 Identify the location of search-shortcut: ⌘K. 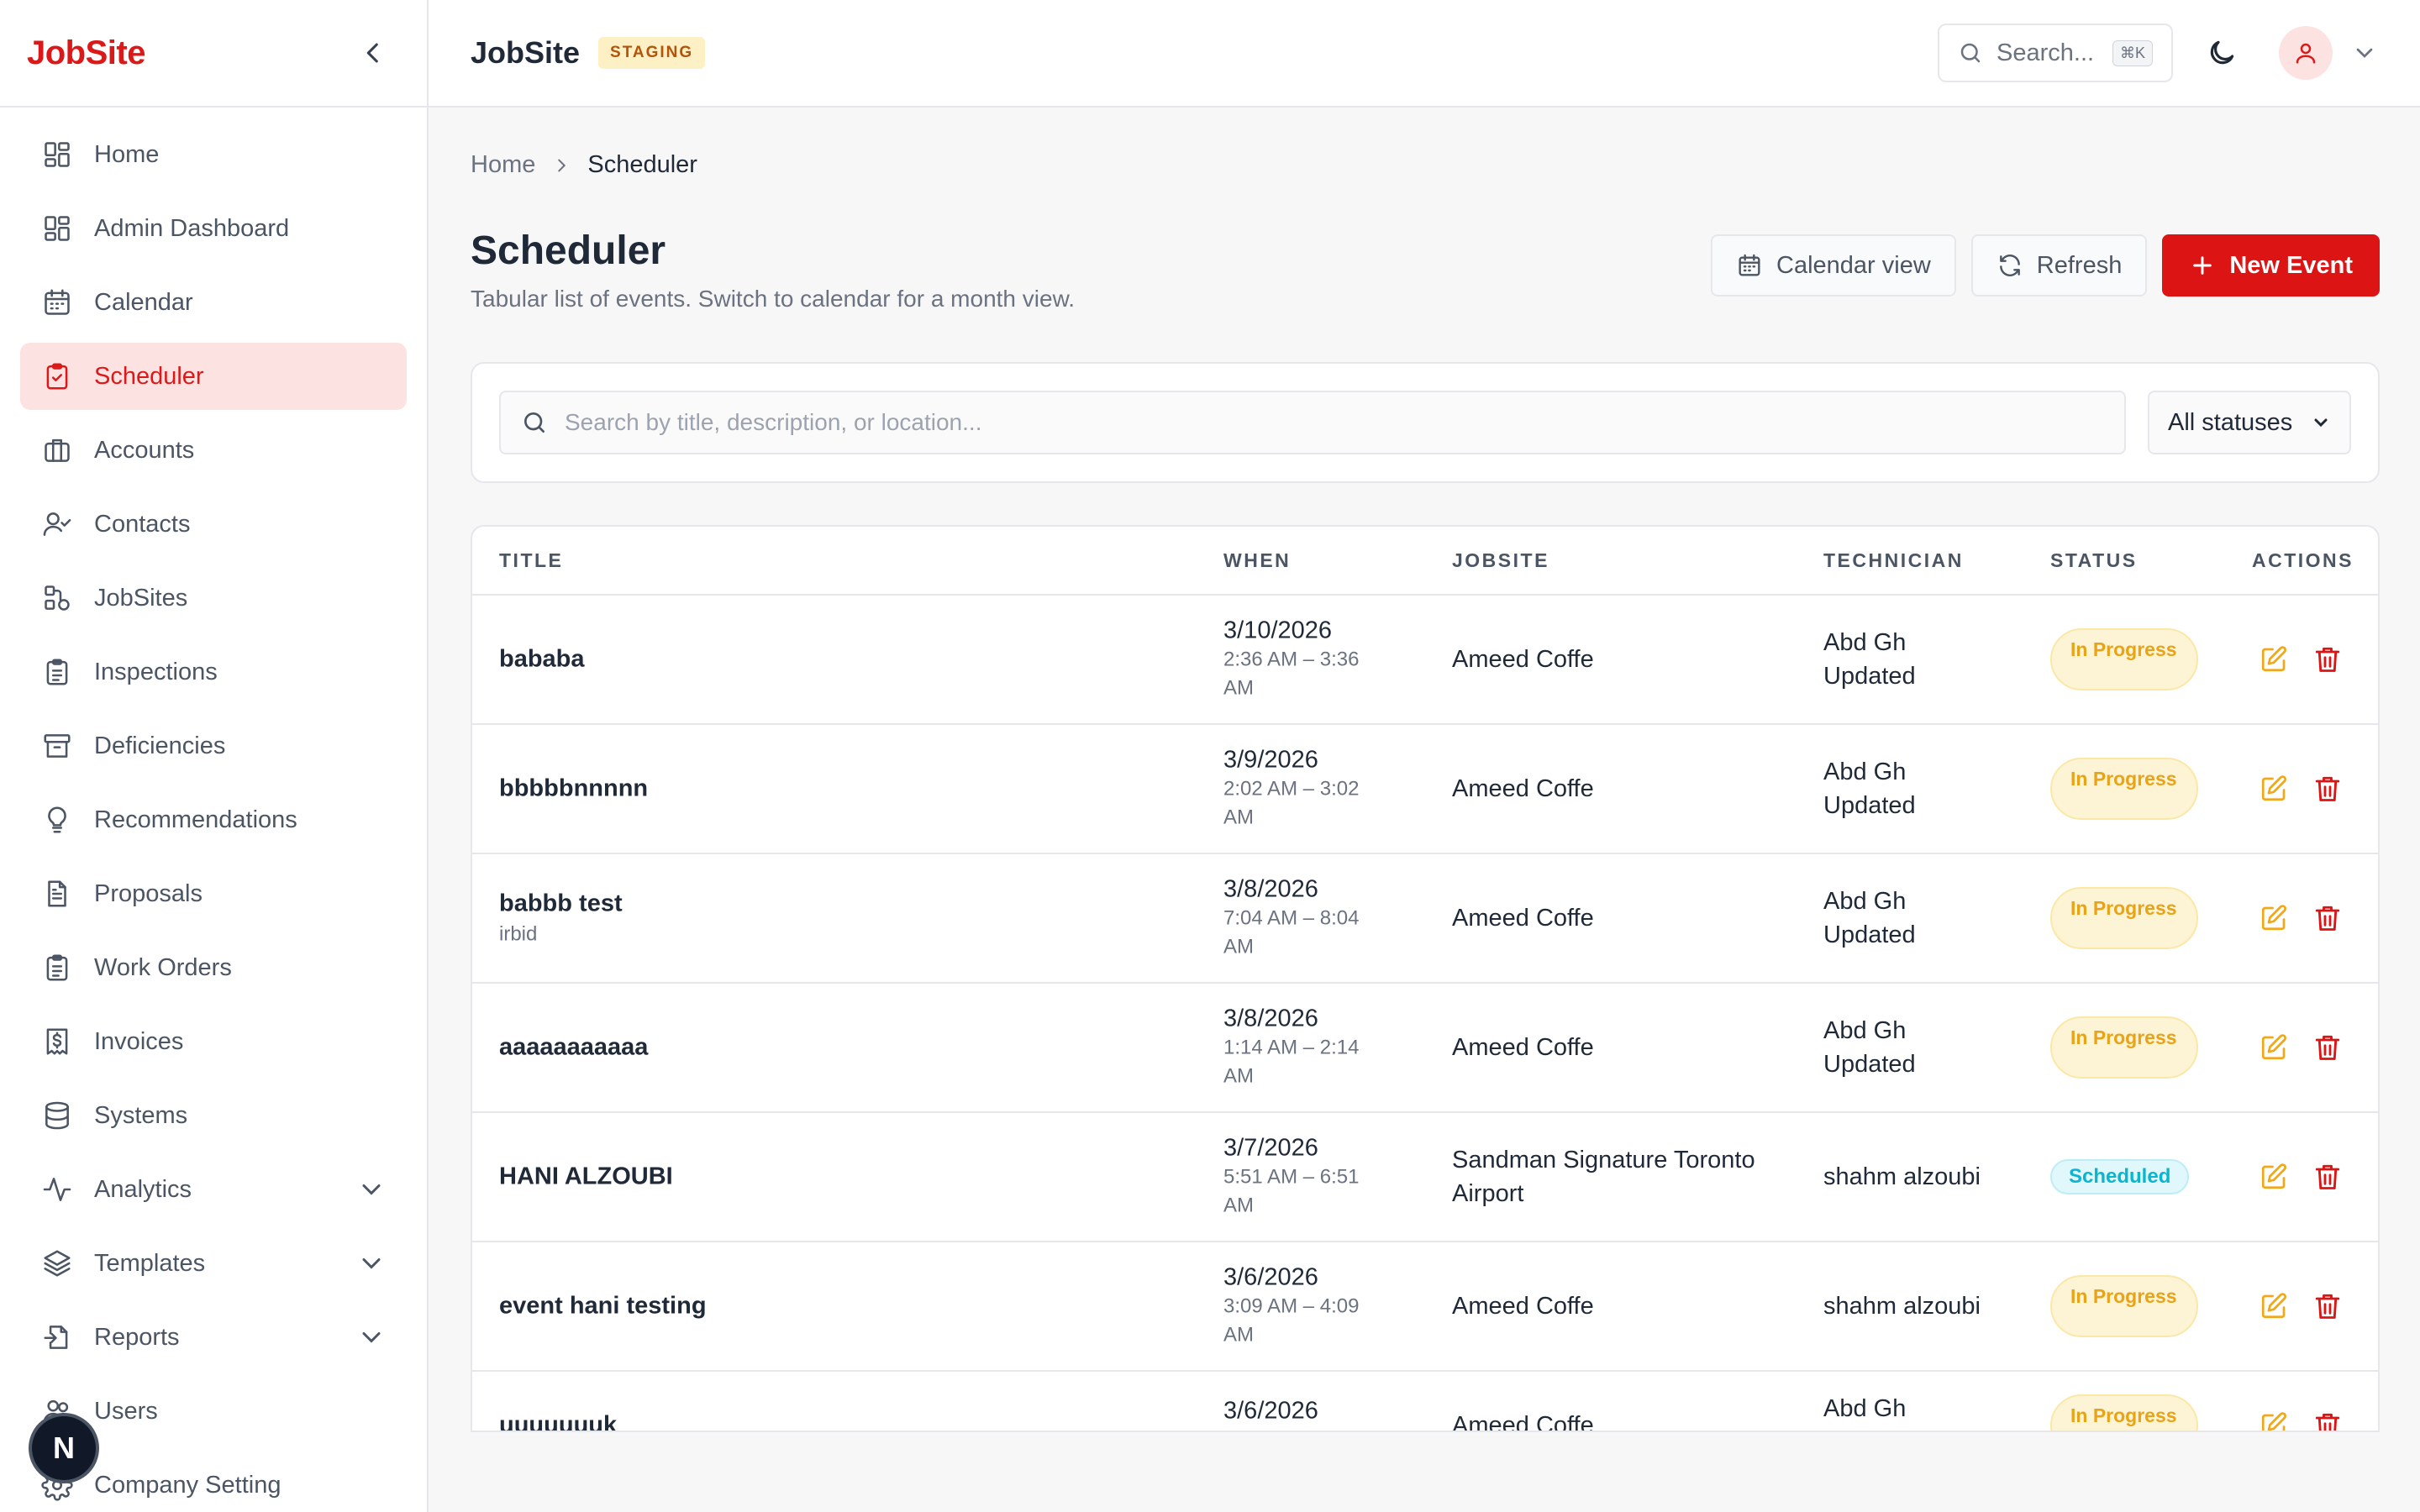
(2132, 52).